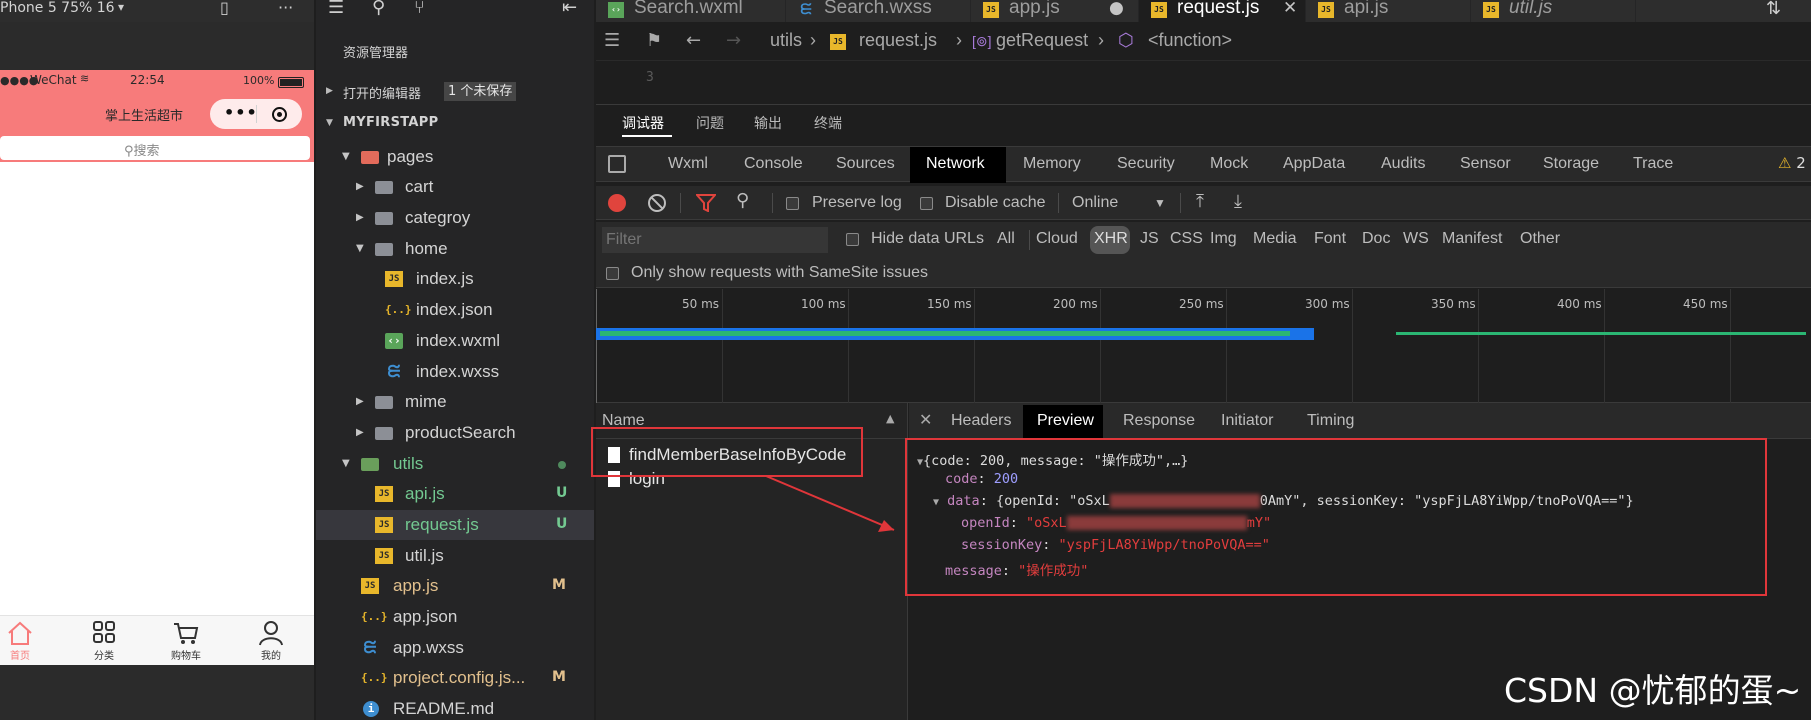  I want to click on breadcrumb-item: <function>, so click(1190, 40).